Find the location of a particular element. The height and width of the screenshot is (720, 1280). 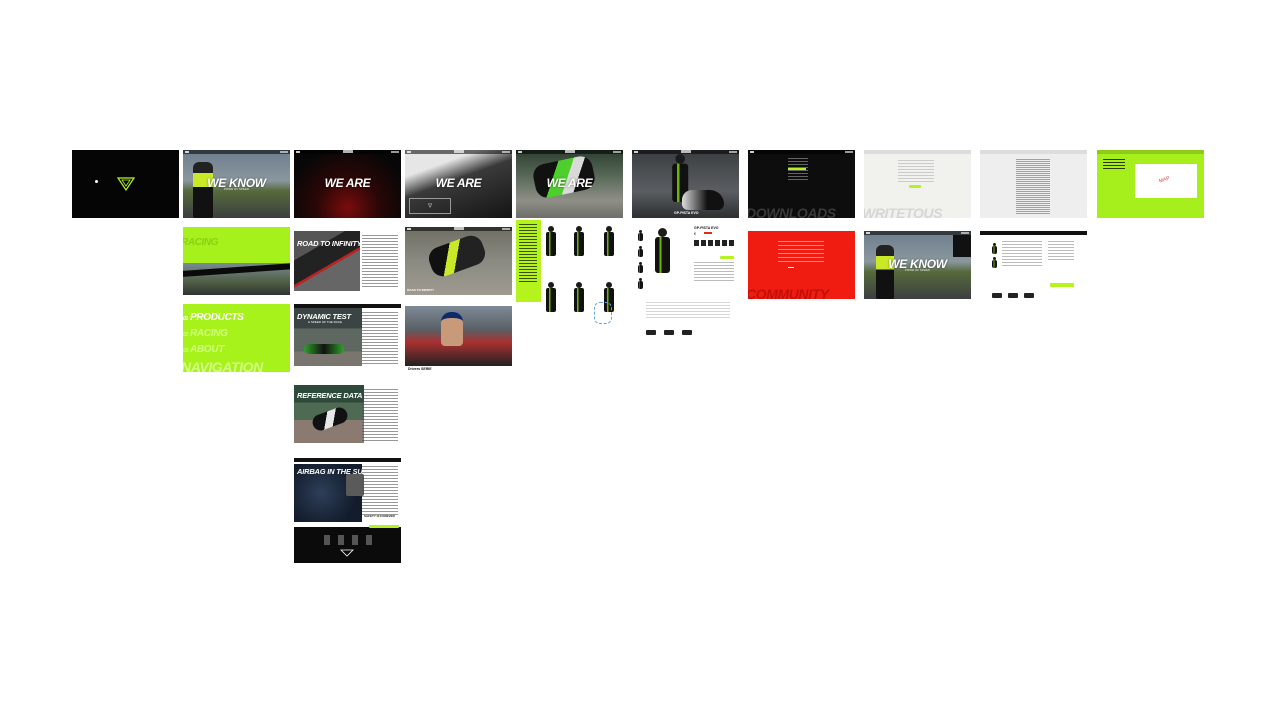

footer-logo-icon is located at coordinates (347, 553).